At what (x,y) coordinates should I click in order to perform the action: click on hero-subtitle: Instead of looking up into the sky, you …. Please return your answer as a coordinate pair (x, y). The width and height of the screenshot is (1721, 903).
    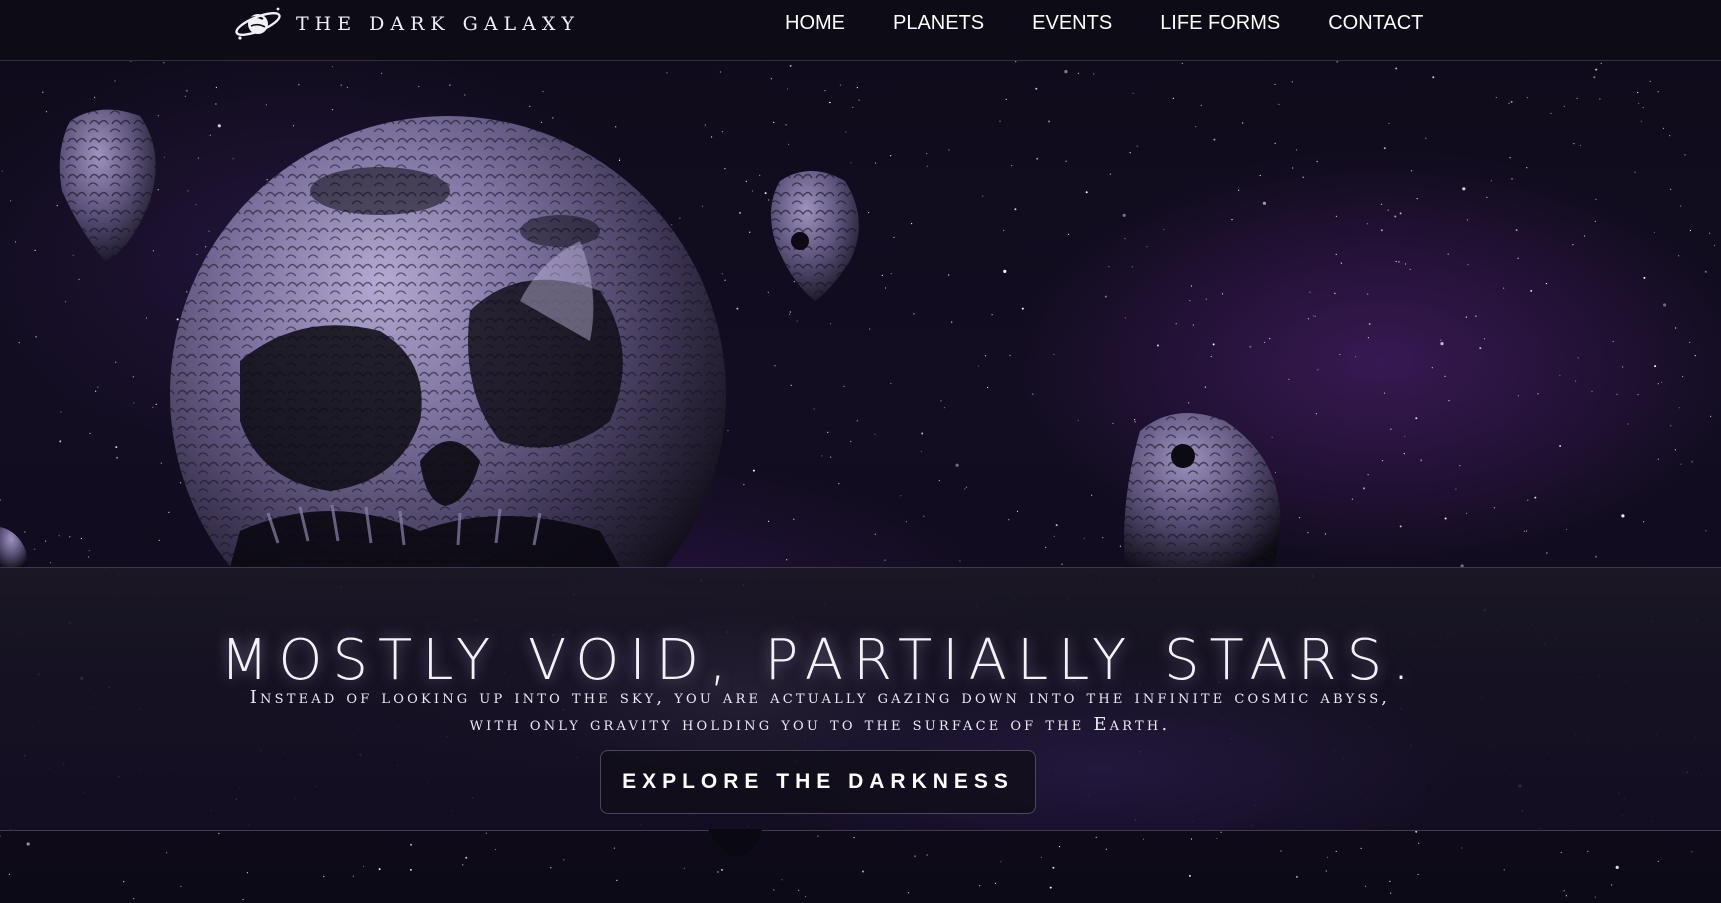
    Looking at the image, I should click on (820, 711).